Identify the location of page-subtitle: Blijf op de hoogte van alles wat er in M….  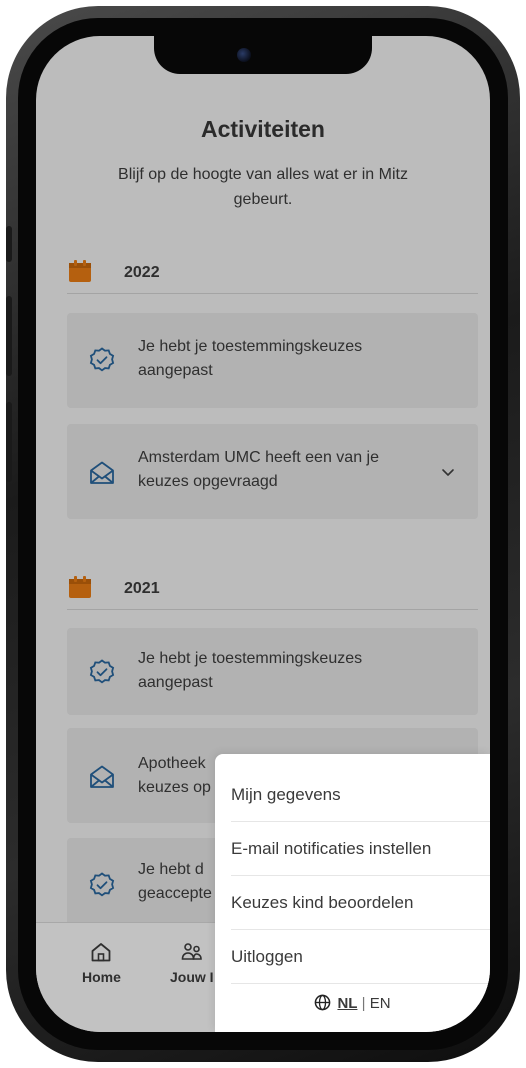
(263, 187).